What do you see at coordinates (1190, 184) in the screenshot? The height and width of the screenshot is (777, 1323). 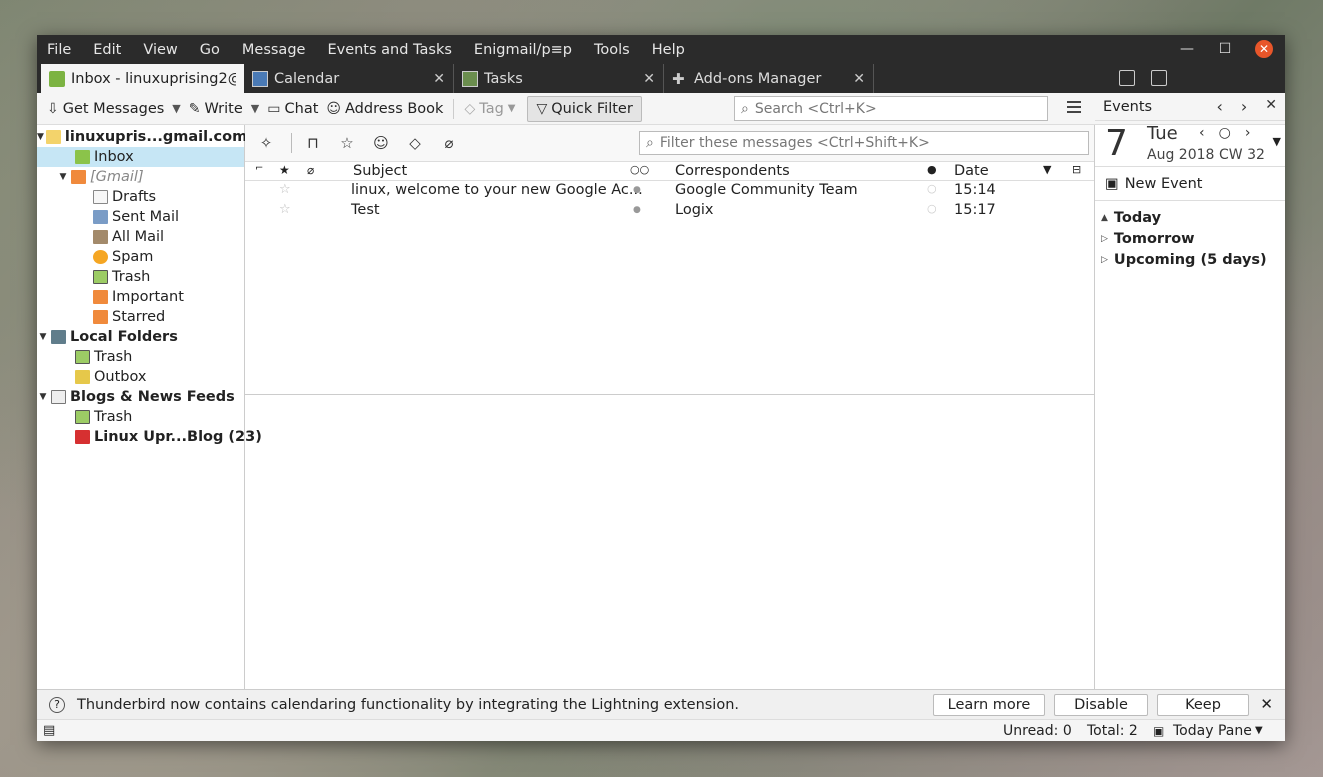 I see `new-event-button: ▣ New Event` at bounding box center [1190, 184].